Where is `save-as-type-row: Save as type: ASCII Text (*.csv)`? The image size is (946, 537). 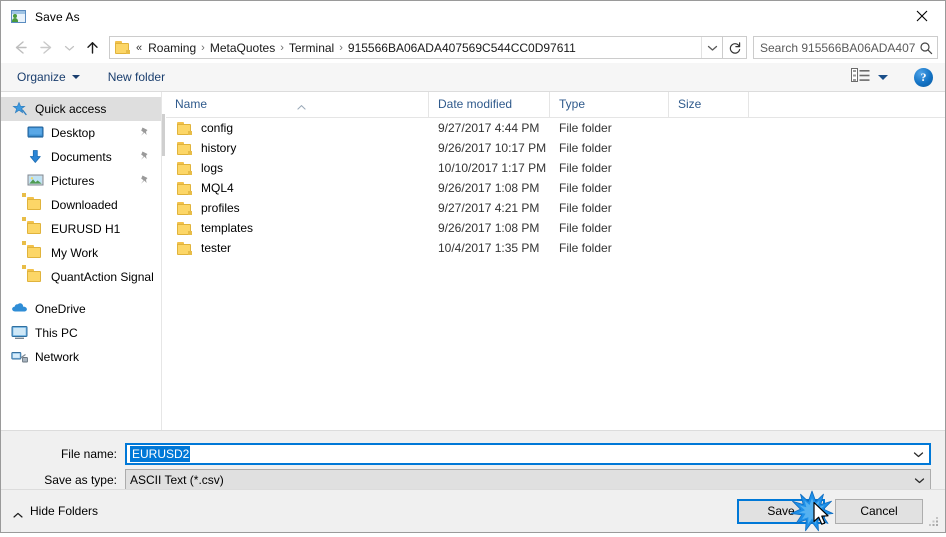
save-as-type-row: Save as type: ASCII Text (*.csv) is located at coordinates (473, 480).